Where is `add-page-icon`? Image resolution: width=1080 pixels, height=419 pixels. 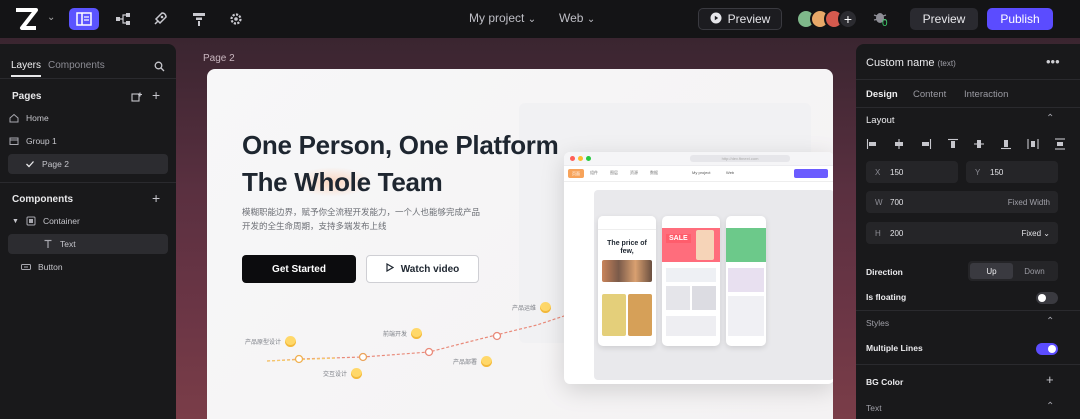
add-page-icon is located at coordinates (136, 99).